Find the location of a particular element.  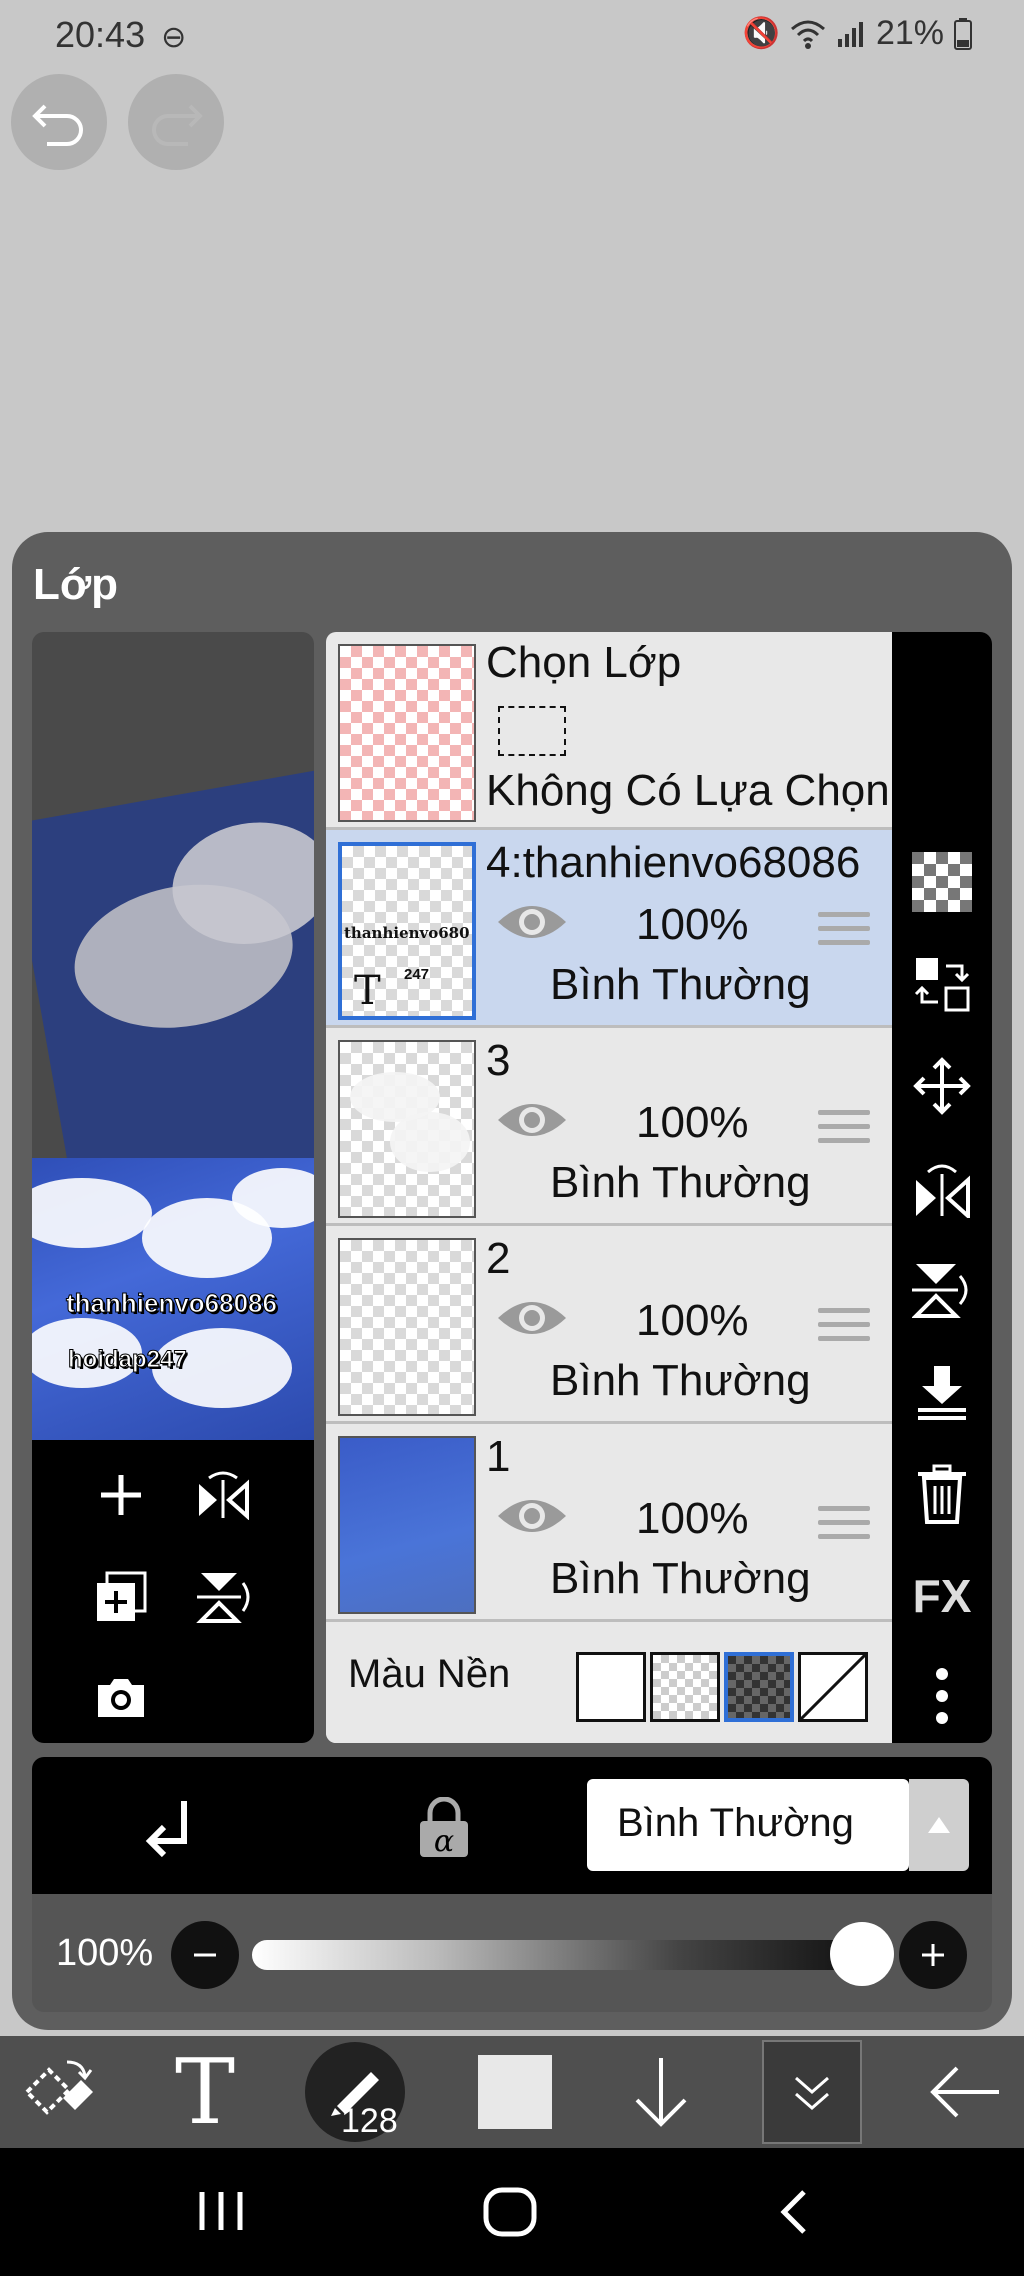

signal-icon is located at coordinates (850, 34).